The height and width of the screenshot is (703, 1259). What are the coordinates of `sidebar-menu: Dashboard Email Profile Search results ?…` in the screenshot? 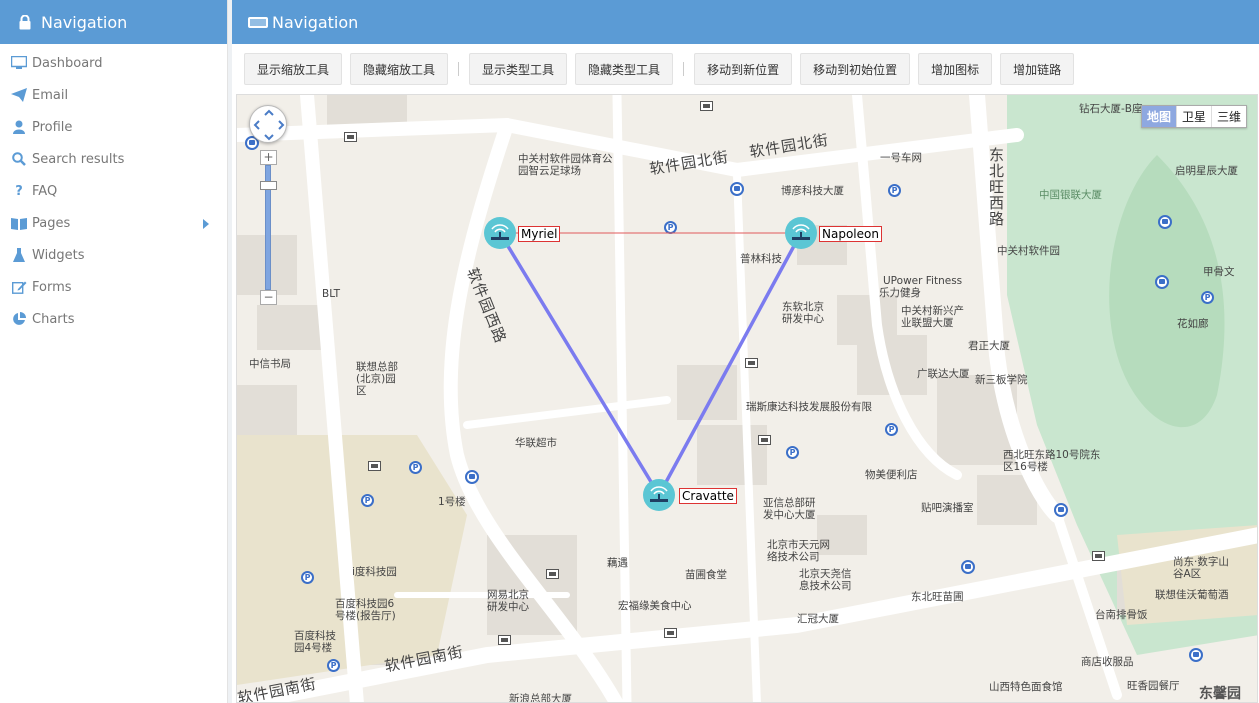 It's located at (113, 189).